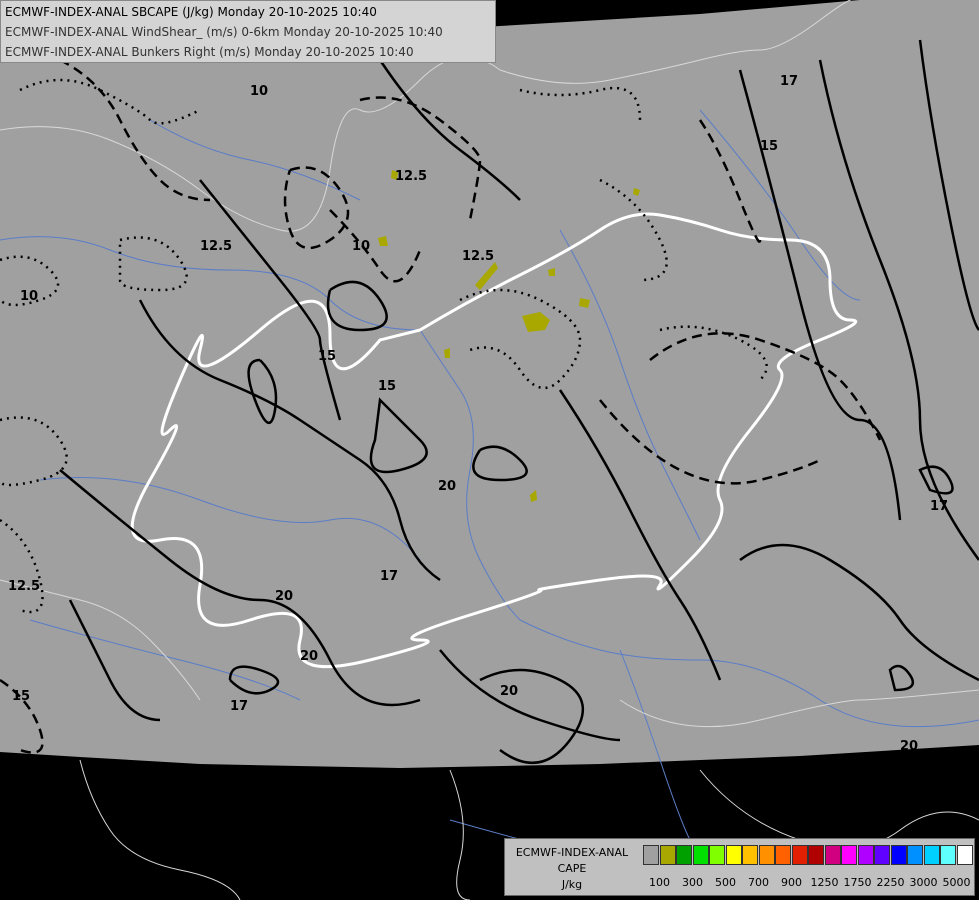  Describe the element at coordinates (923, 882) in the screenshot. I see `legend-tick-label: 3000` at that location.